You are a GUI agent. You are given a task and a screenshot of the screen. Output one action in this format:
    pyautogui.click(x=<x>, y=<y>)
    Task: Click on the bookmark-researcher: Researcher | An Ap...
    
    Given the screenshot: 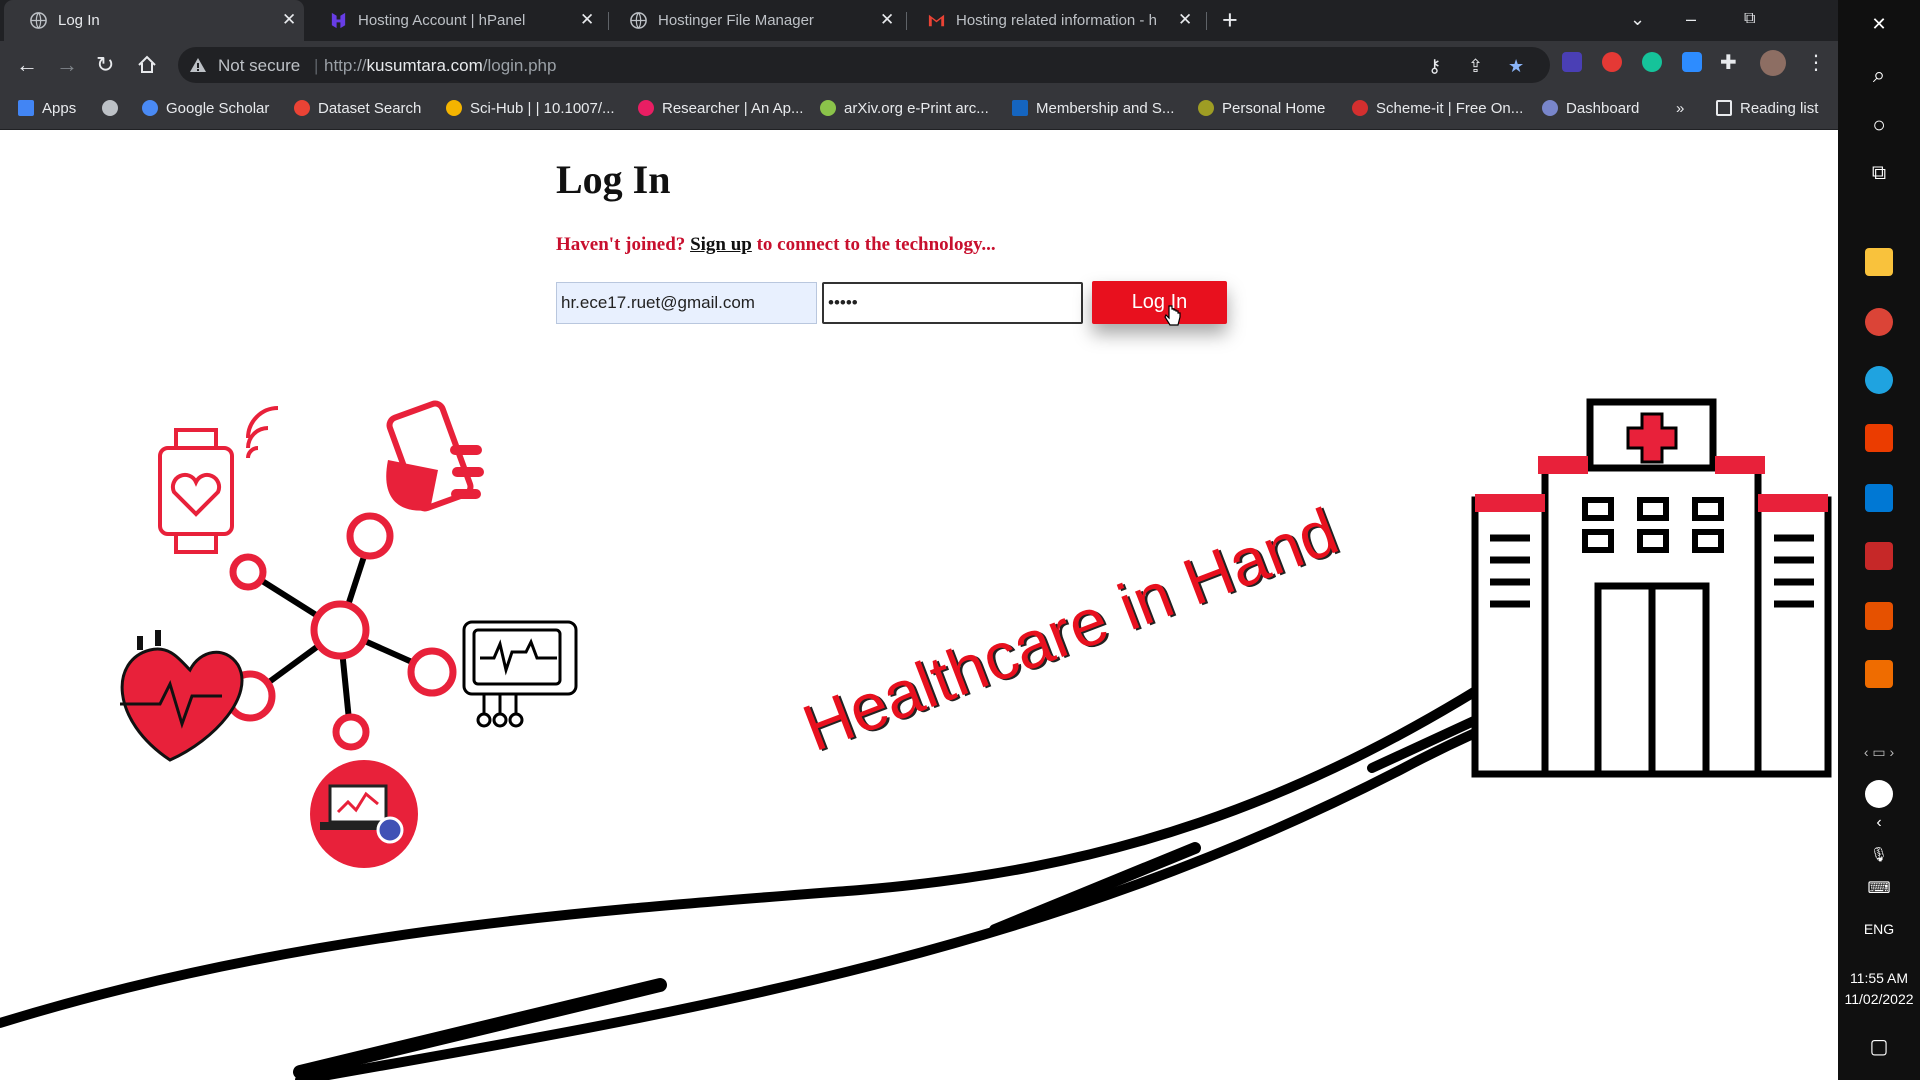 What is the action you would take?
    pyautogui.click(x=720, y=108)
    